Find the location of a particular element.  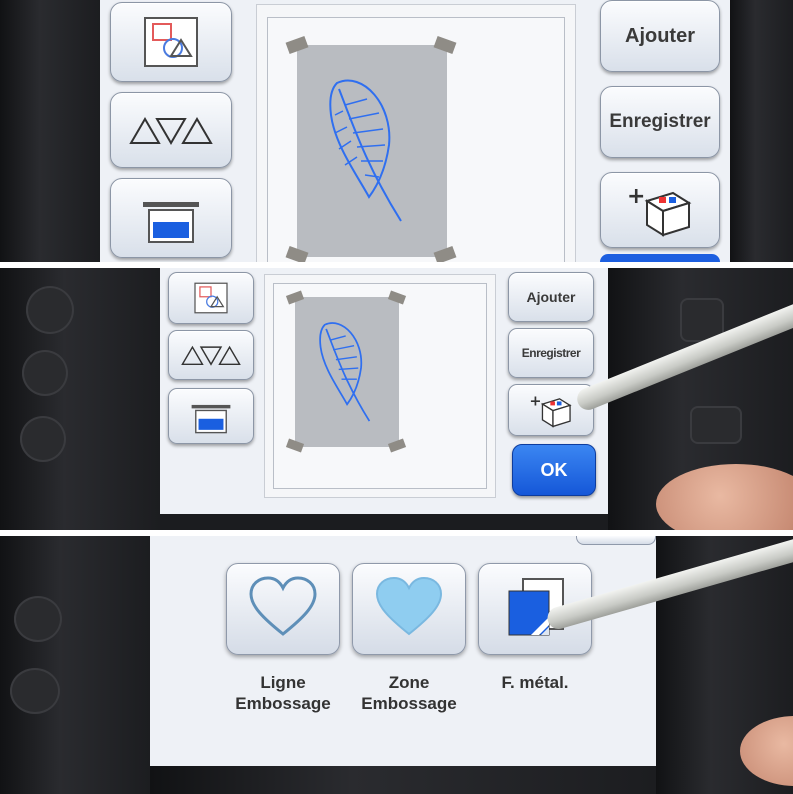

heart-outline-icon is located at coordinates (283, 609).